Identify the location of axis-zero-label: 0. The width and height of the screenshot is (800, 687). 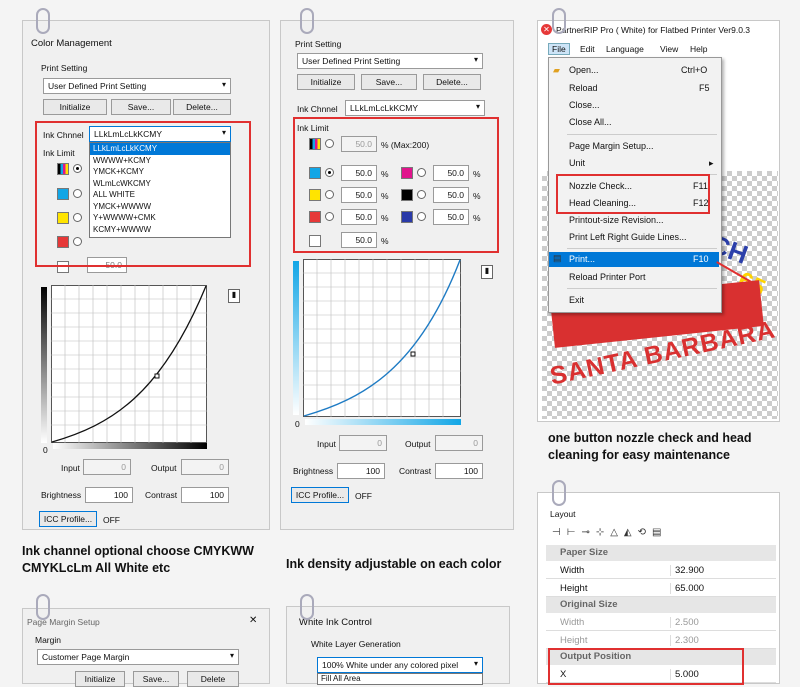
(297, 424).